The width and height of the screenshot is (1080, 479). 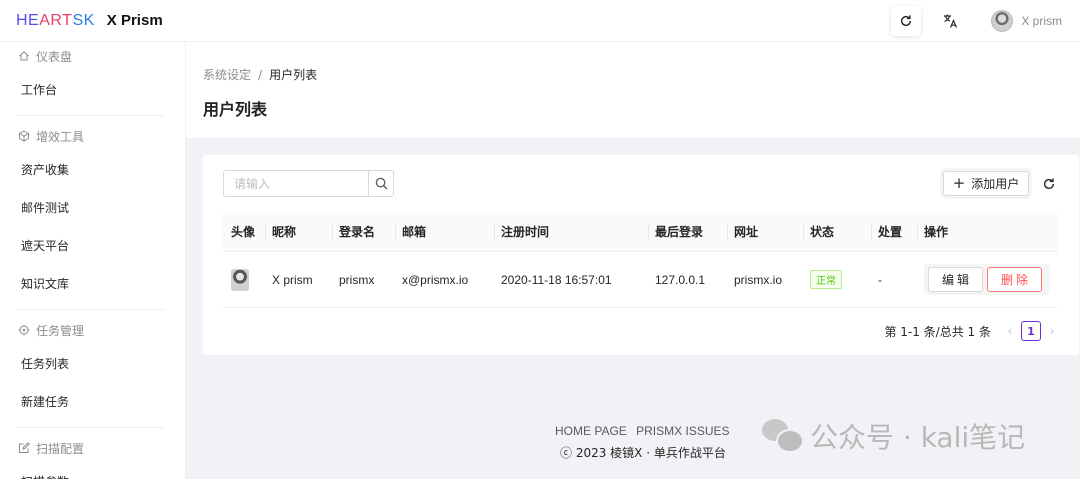 I want to click on sidebar-item-knowledge: 知识文库, so click(x=92, y=283).